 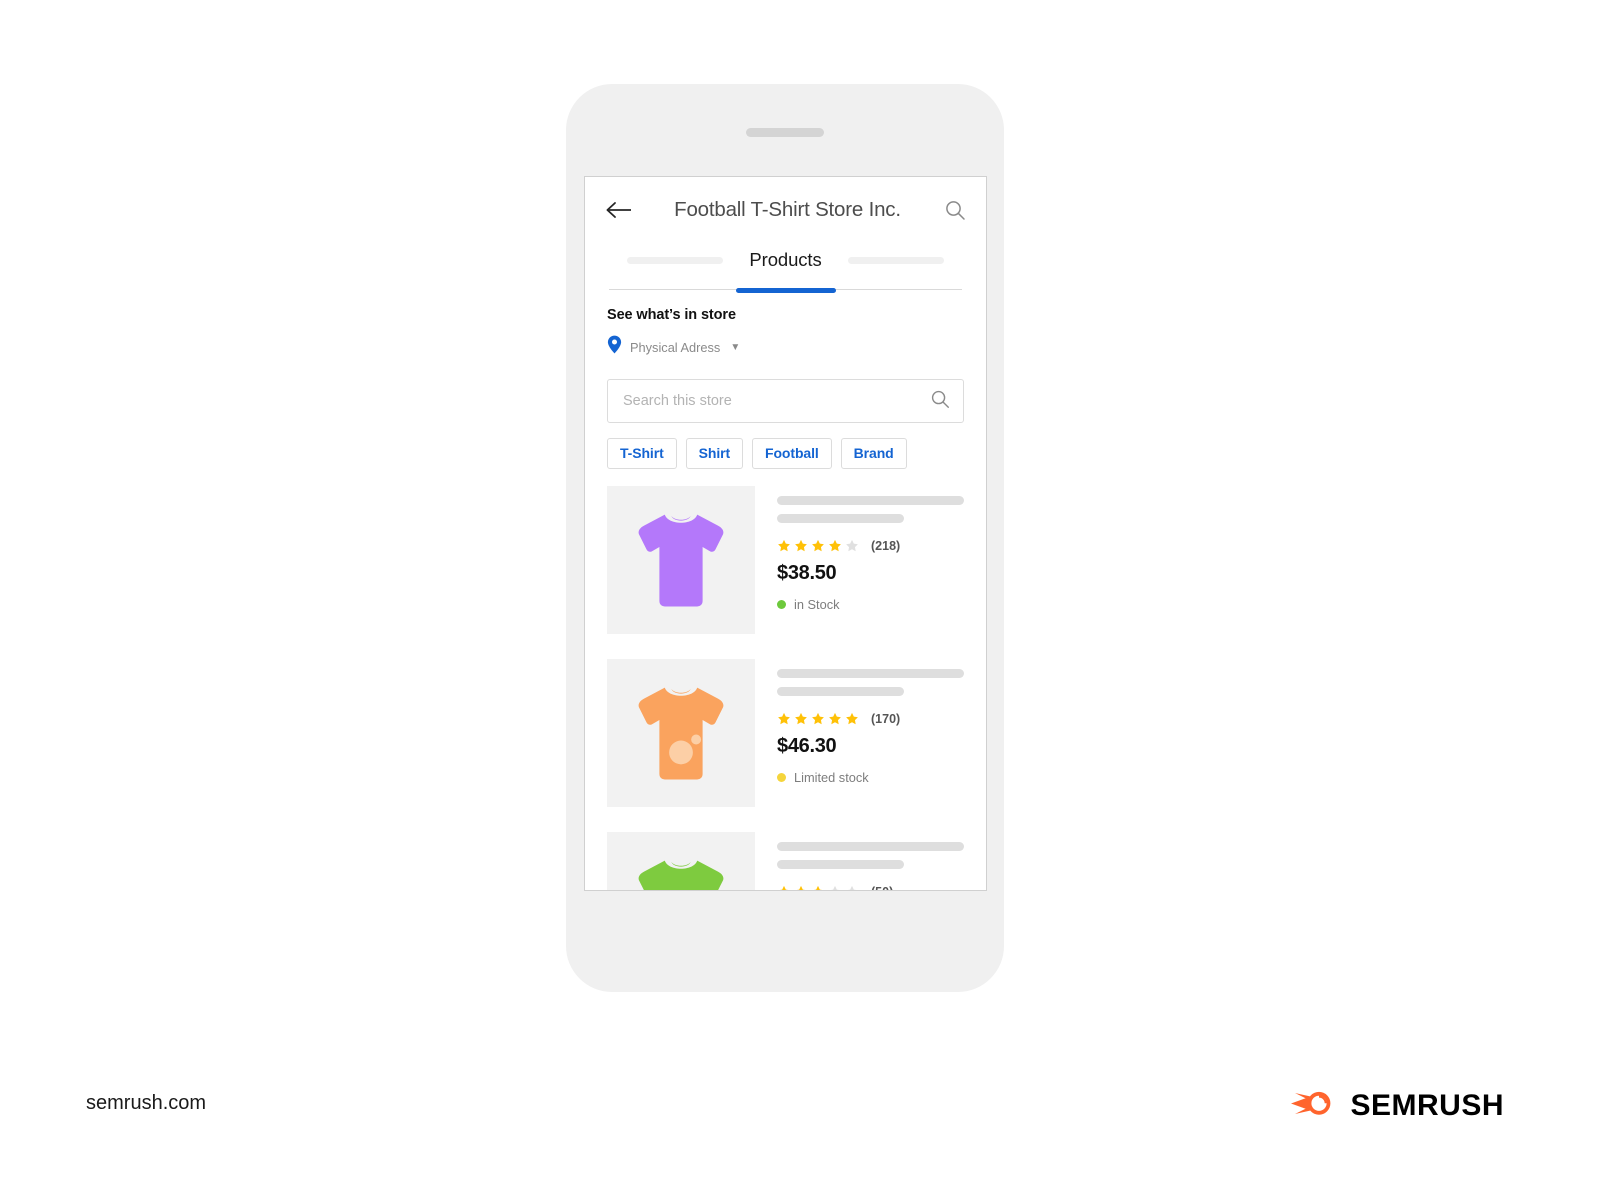 I want to click on semrush-logo: SEMRUSH, so click(x=1396, y=1105).